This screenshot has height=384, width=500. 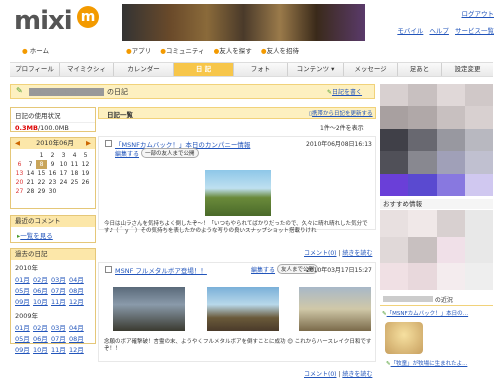 What do you see at coordinates (120, 115) in the screenshot?
I see `diary-list-title: 日記一覧` at bounding box center [120, 115].